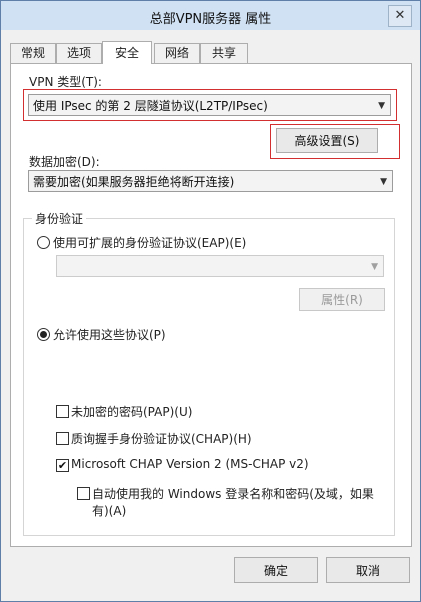  Describe the element at coordinates (109, 334) in the screenshot. I see `allow-protocols-radio-label: 允许使用这些协议(P)` at that location.